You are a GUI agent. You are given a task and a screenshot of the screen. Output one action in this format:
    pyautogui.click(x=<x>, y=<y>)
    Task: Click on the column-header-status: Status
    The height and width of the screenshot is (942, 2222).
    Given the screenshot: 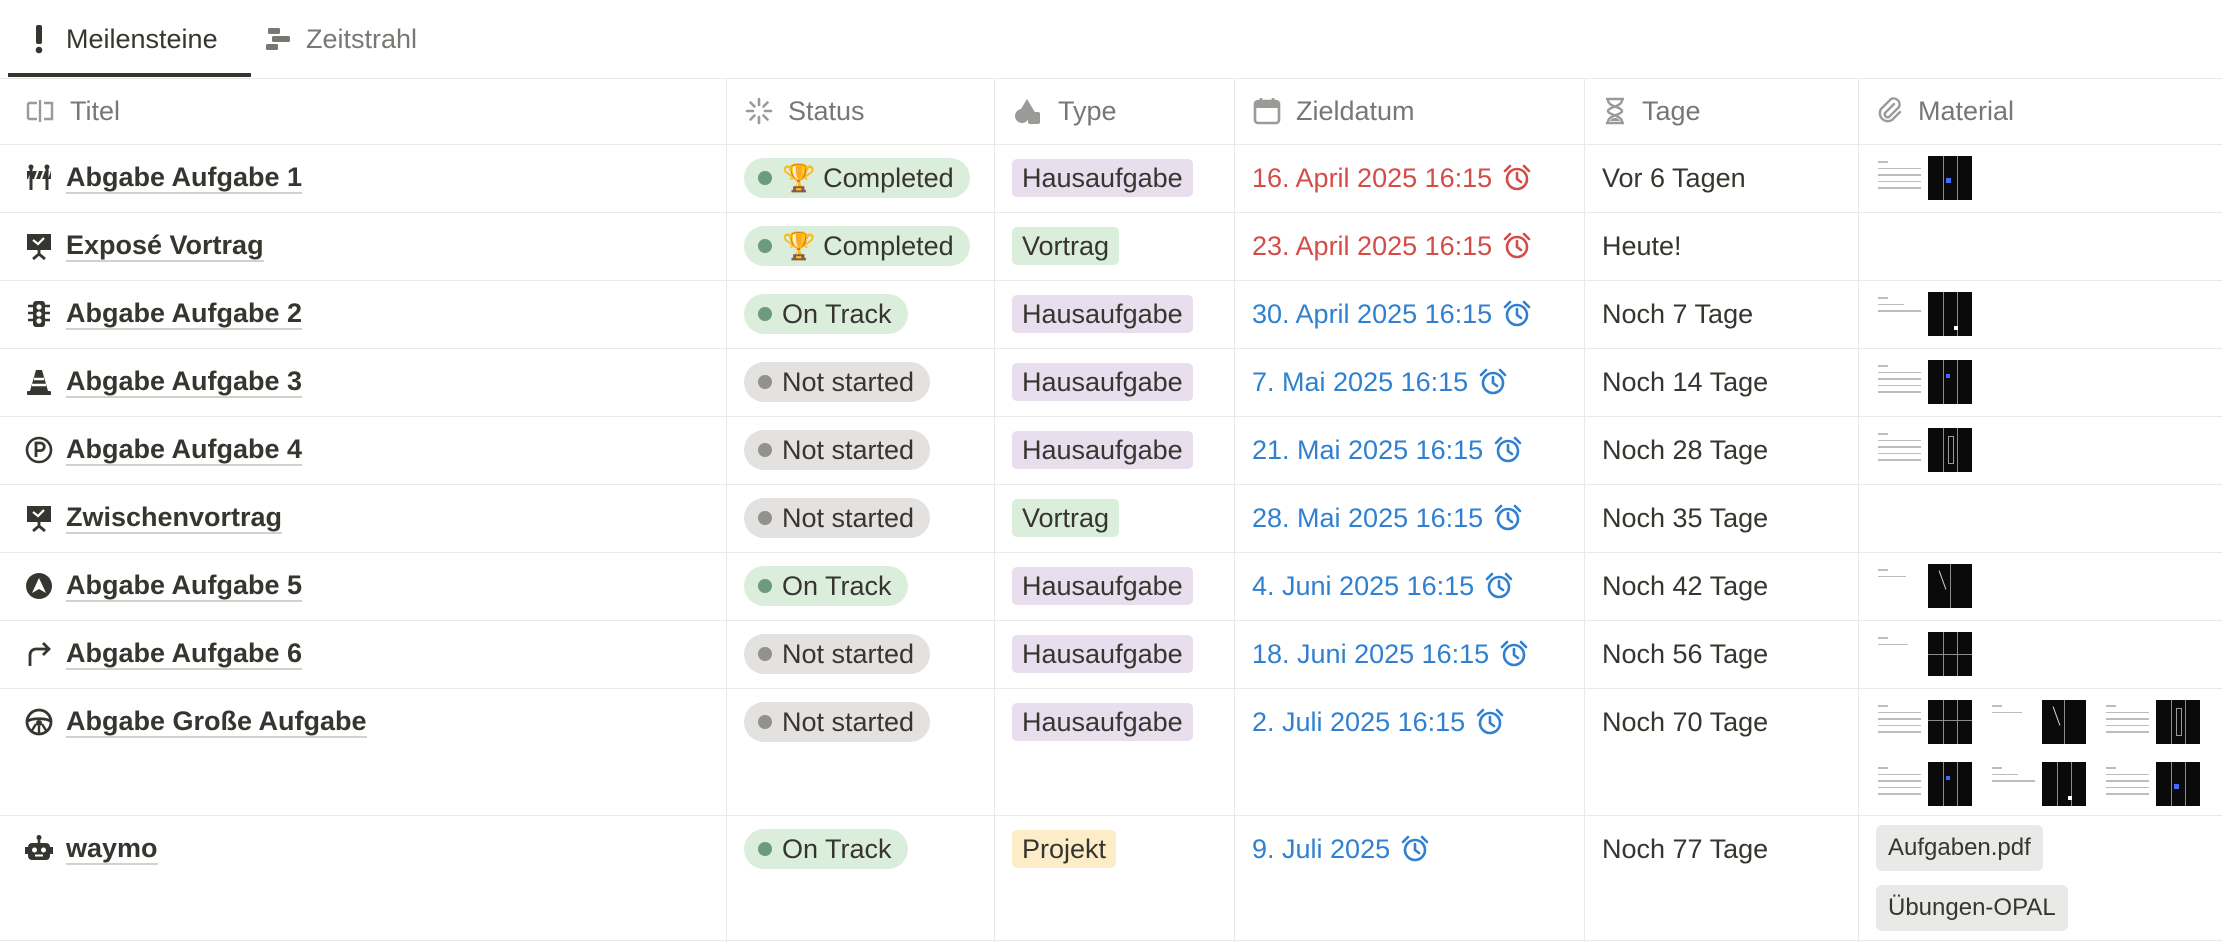 What is the action you would take?
    pyautogui.click(x=804, y=111)
    